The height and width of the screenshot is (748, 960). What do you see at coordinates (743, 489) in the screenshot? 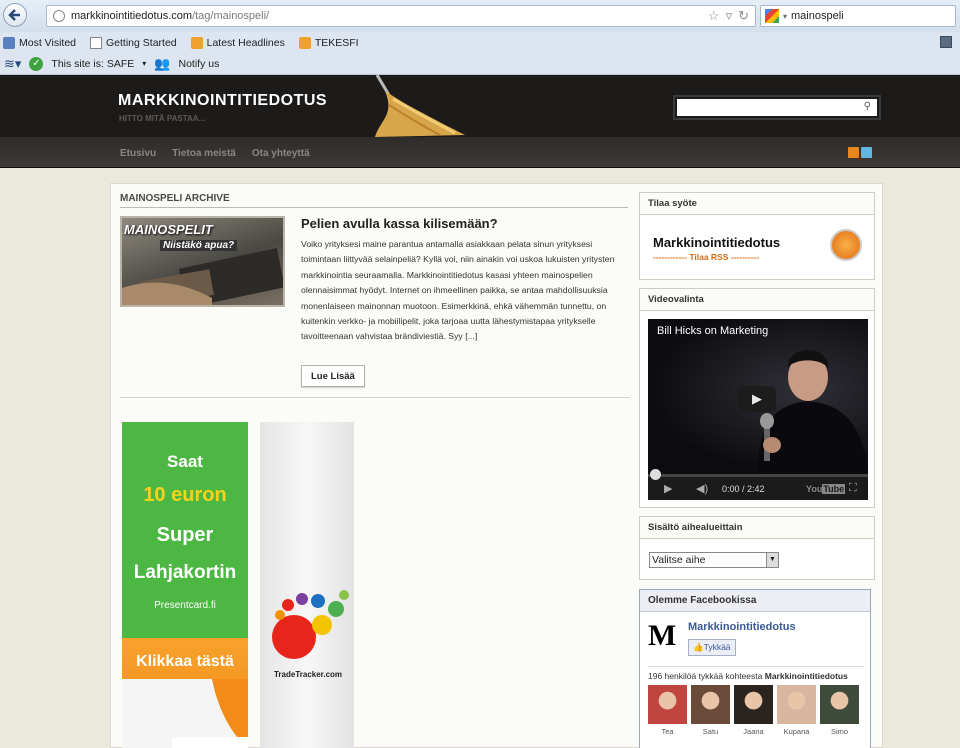
I see `video-time: 0:00 / 2:42` at bounding box center [743, 489].